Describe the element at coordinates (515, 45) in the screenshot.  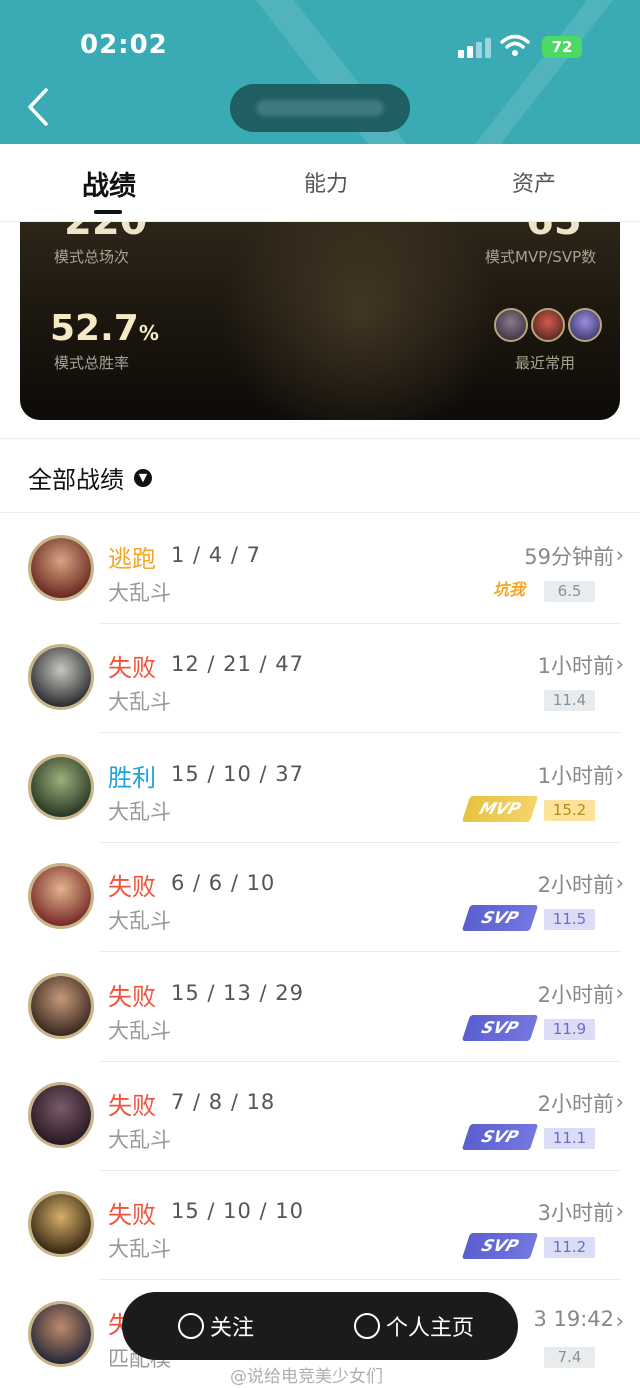
I see `wifi-icon` at that location.